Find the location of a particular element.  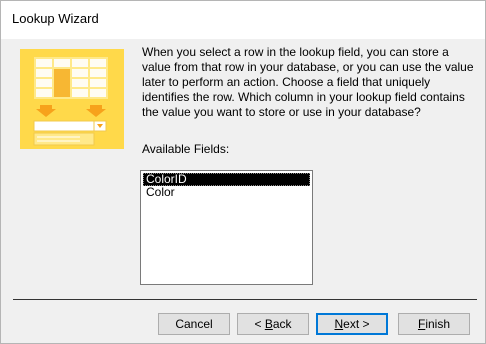

back-button-prefix: < is located at coordinates (259, 324).